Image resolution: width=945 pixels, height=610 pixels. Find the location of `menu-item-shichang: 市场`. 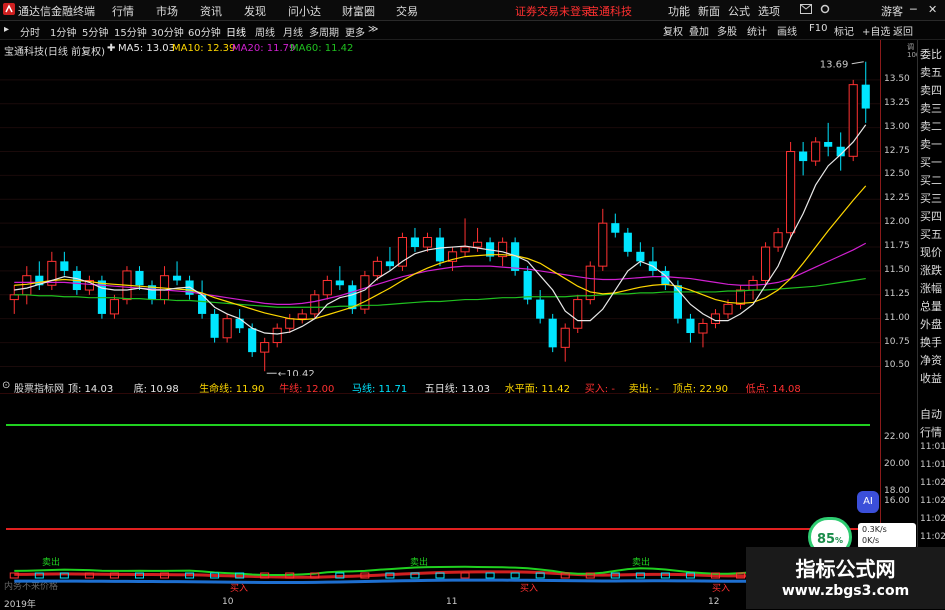

menu-item-shichang: 市场 is located at coordinates (167, 11).